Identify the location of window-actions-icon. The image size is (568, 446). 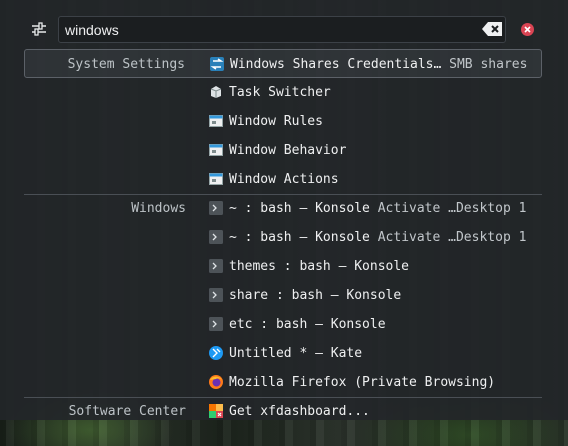
(216, 179).